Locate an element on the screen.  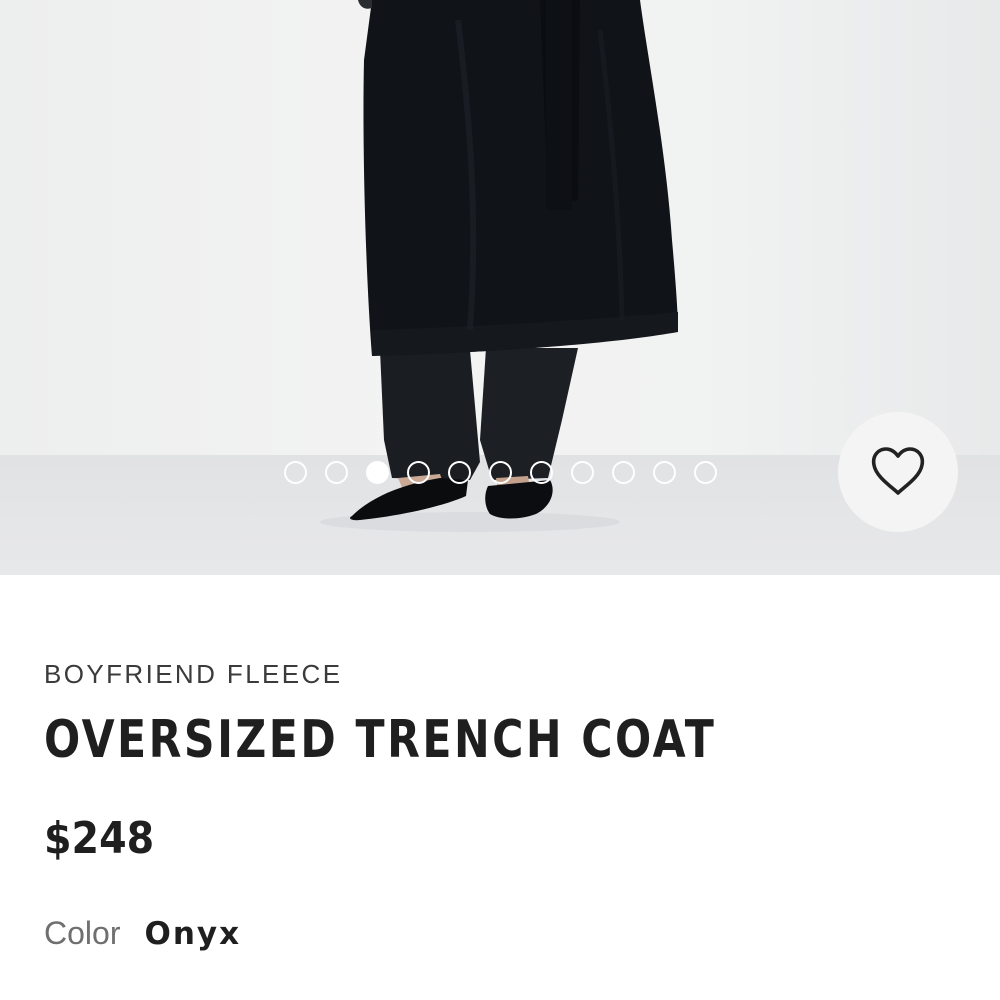
brand-name: BOYFRIEND FLEECE is located at coordinates (193, 674).